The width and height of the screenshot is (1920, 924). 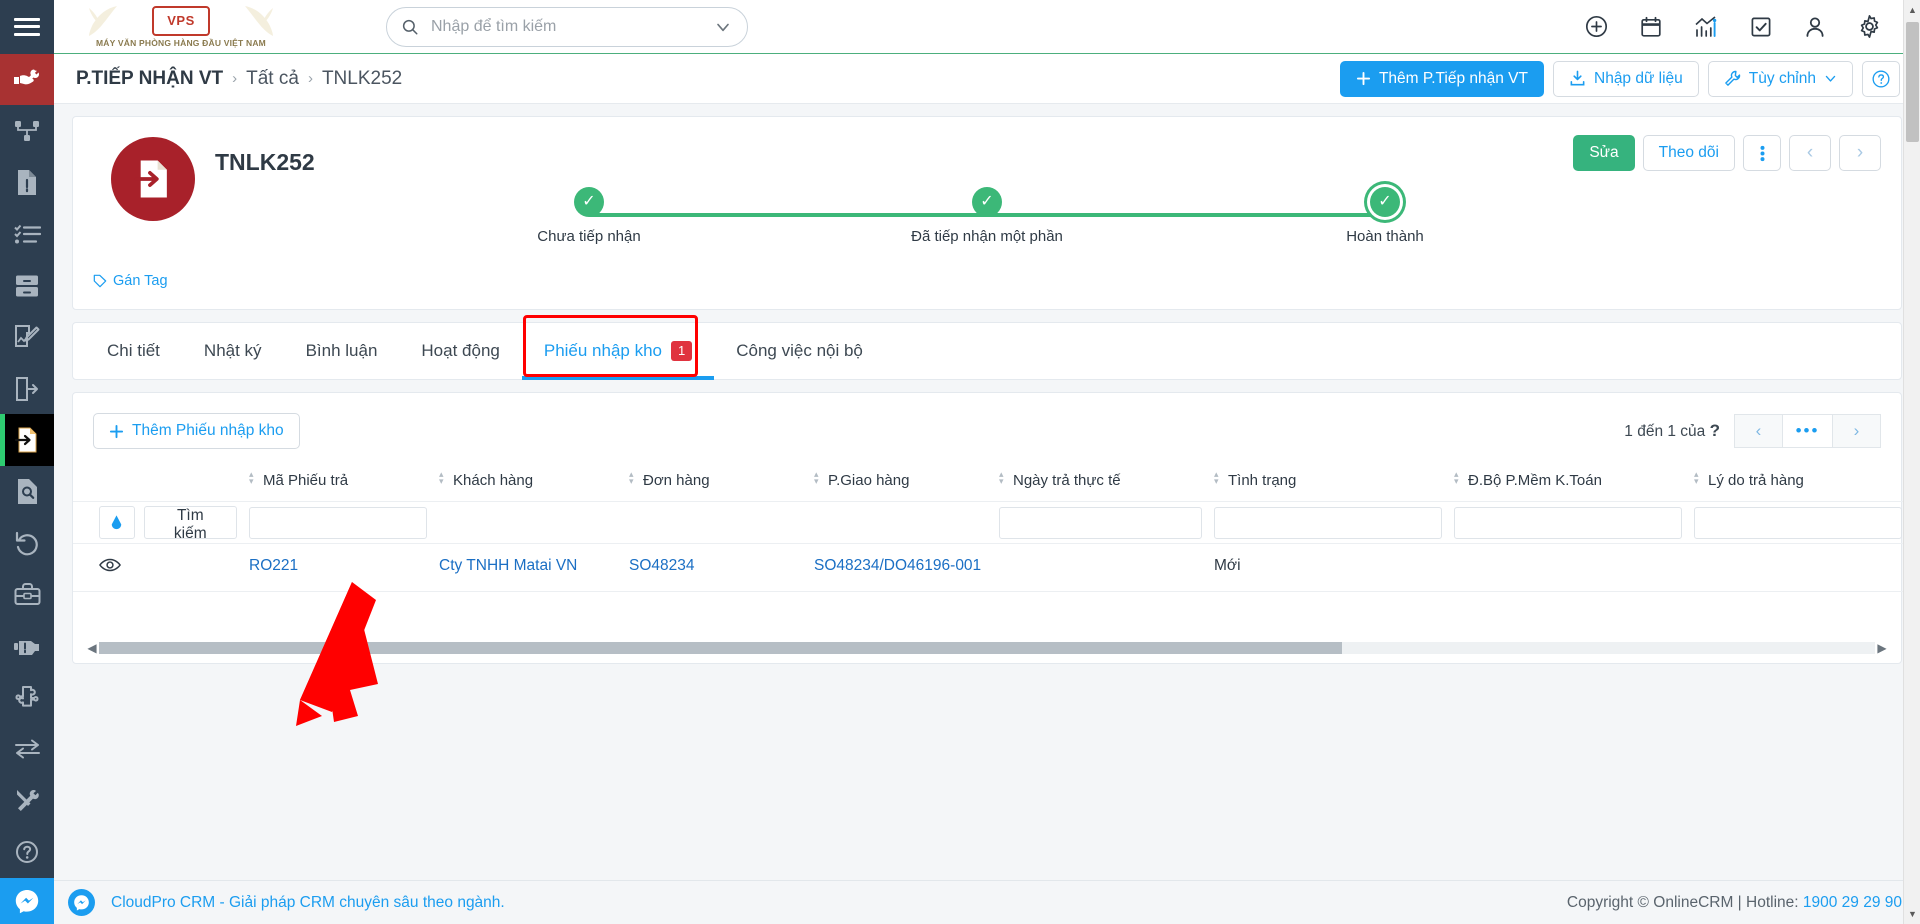 I want to click on pagination-more-button: •••, so click(x=1807, y=431).